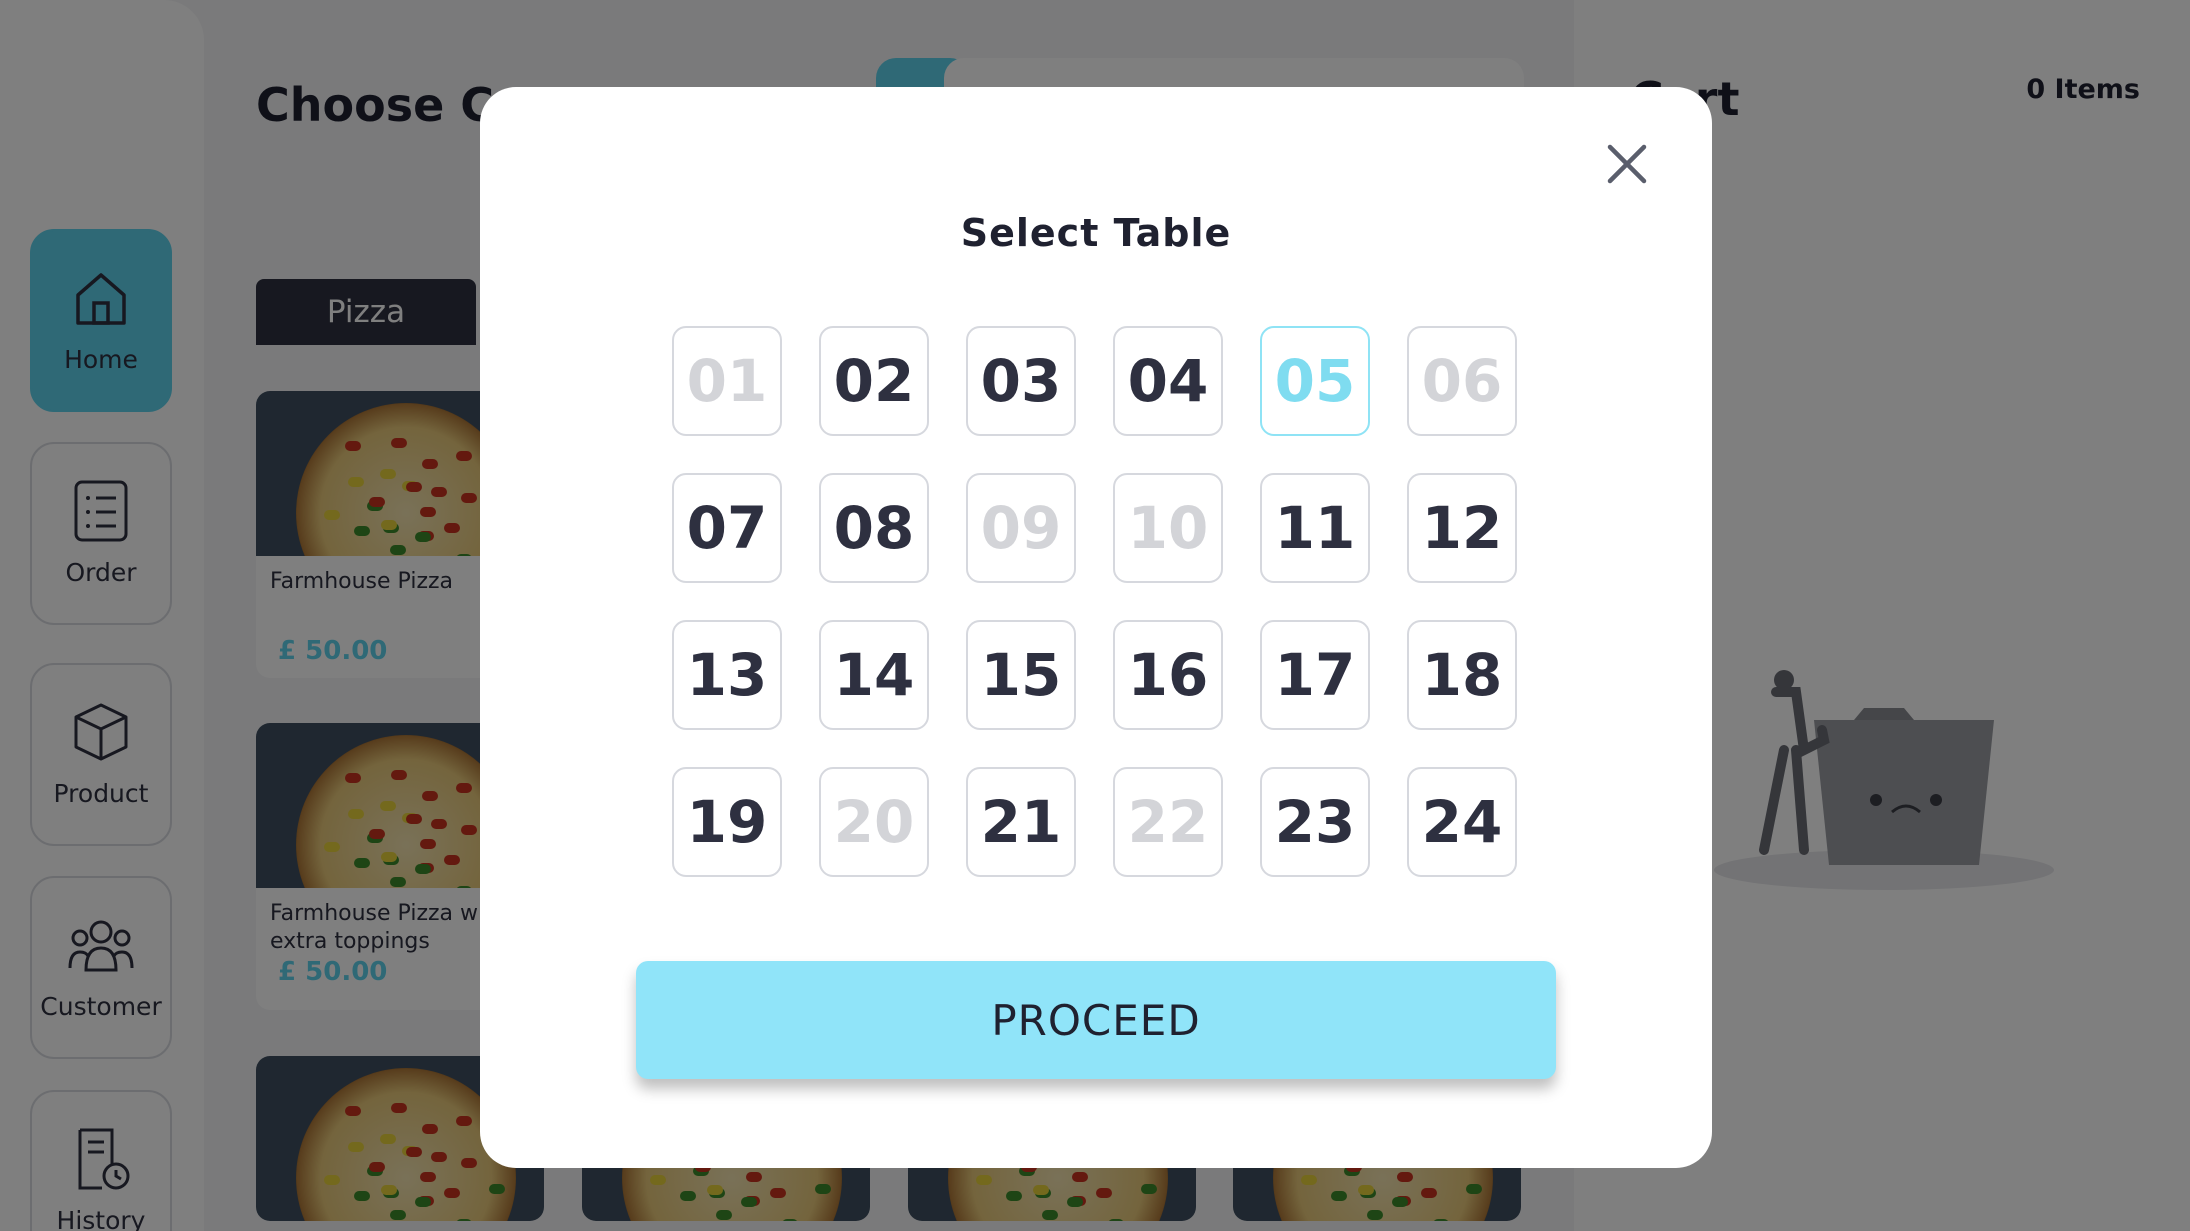  What do you see at coordinates (1096, 233) in the screenshot?
I see `modal-title: Select Table` at bounding box center [1096, 233].